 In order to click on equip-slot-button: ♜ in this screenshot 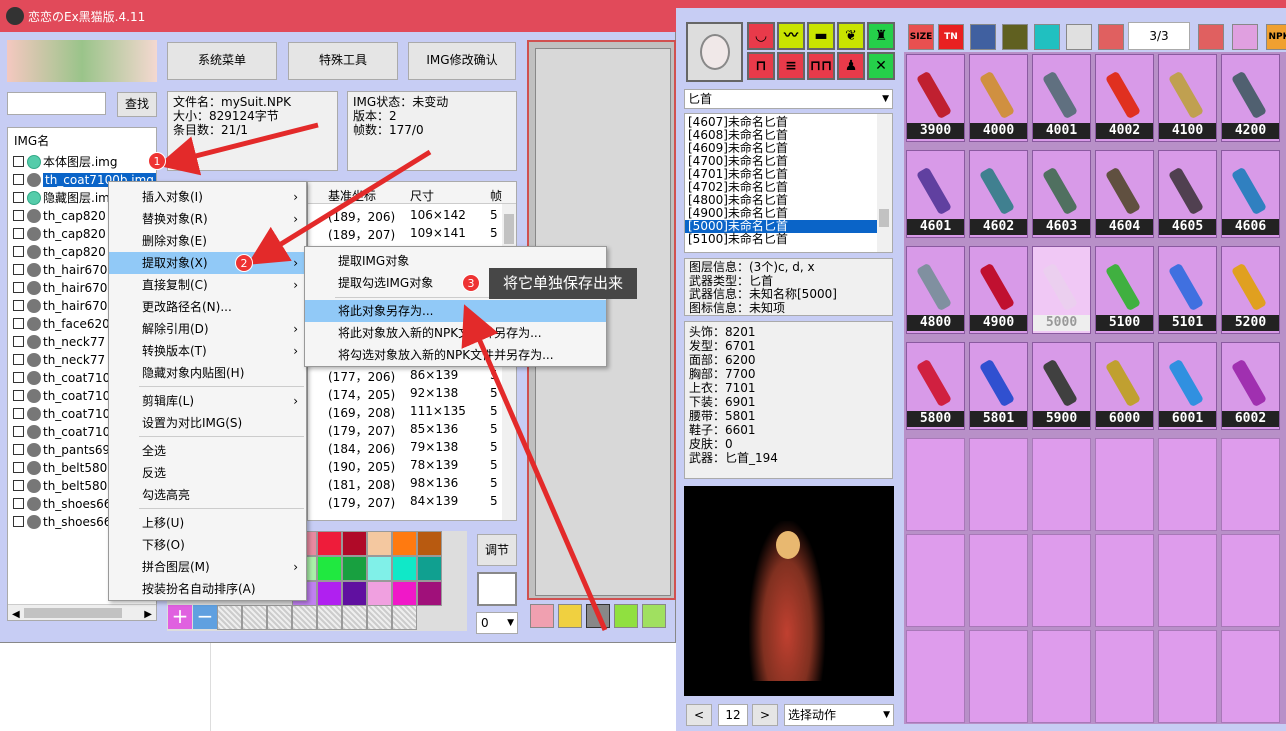, I will do `click(881, 36)`.